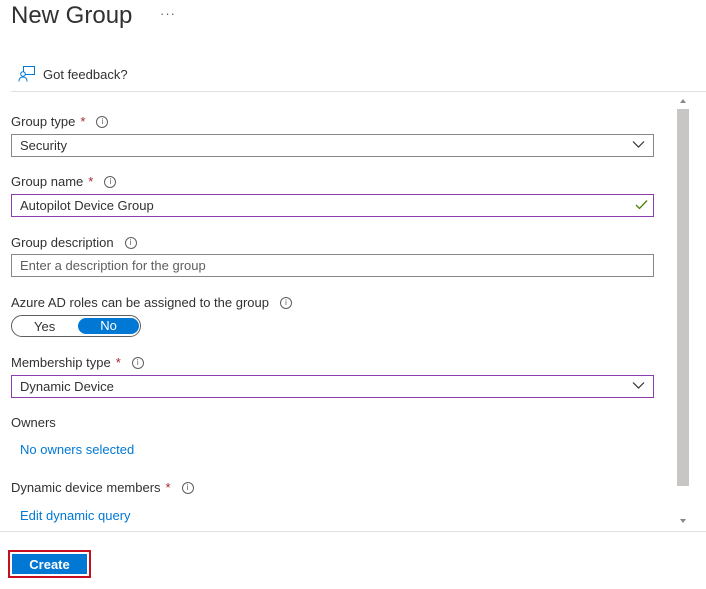 Image resolution: width=706 pixels, height=589 pixels. I want to click on scroll-down-arrow, so click(683, 521).